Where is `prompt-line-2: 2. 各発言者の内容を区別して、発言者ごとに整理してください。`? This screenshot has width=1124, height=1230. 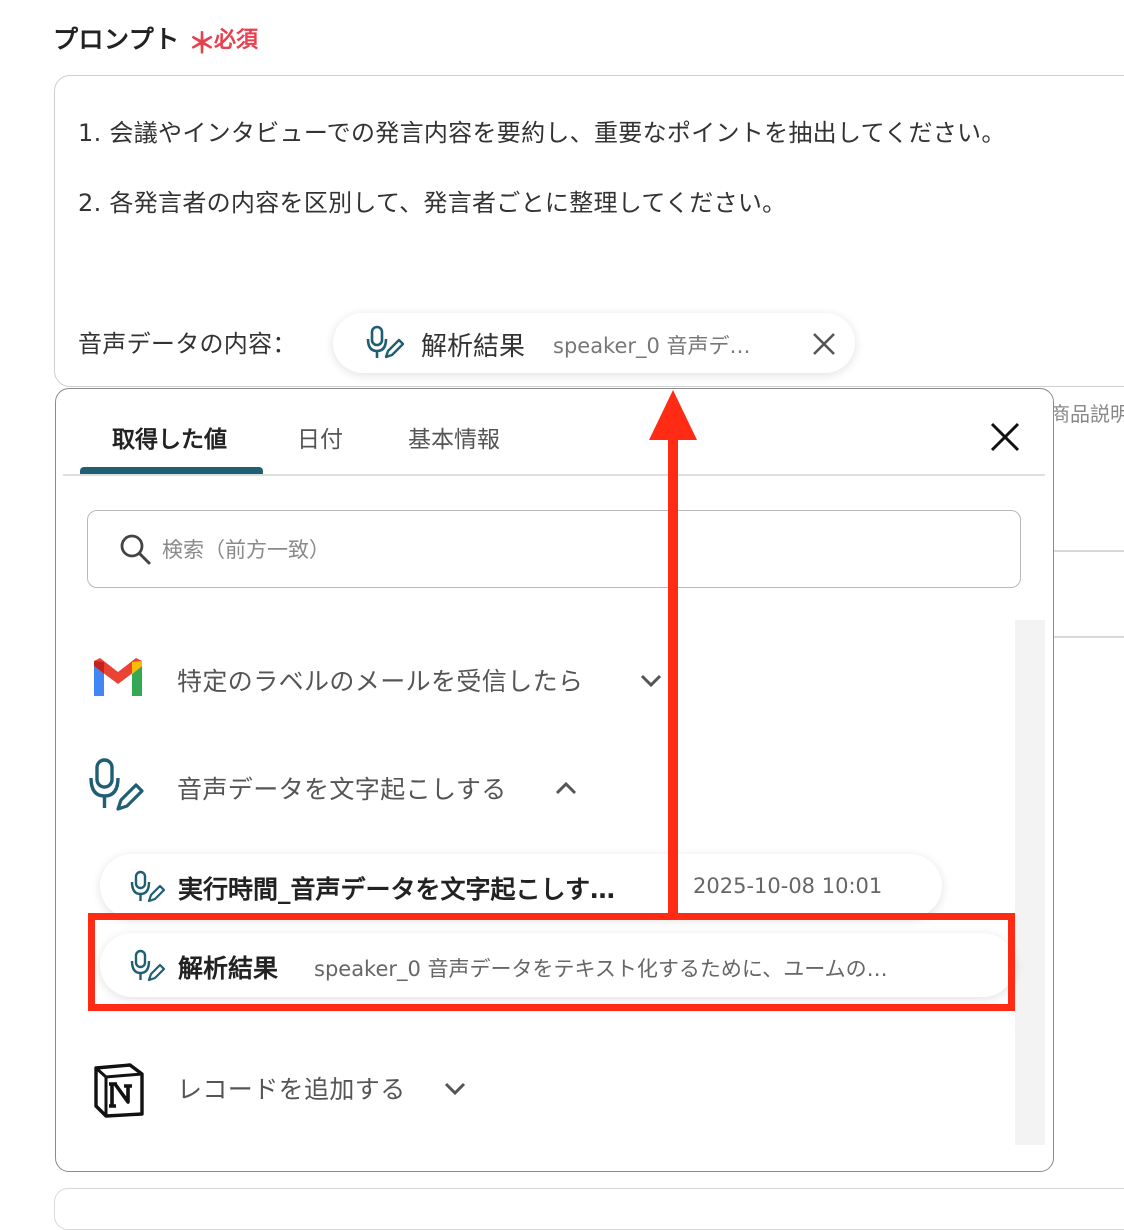
prompt-line-2: 2. 各発言者の内容を区別して、発言者ごとに整理してください。 is located at coordinates (432, 203).